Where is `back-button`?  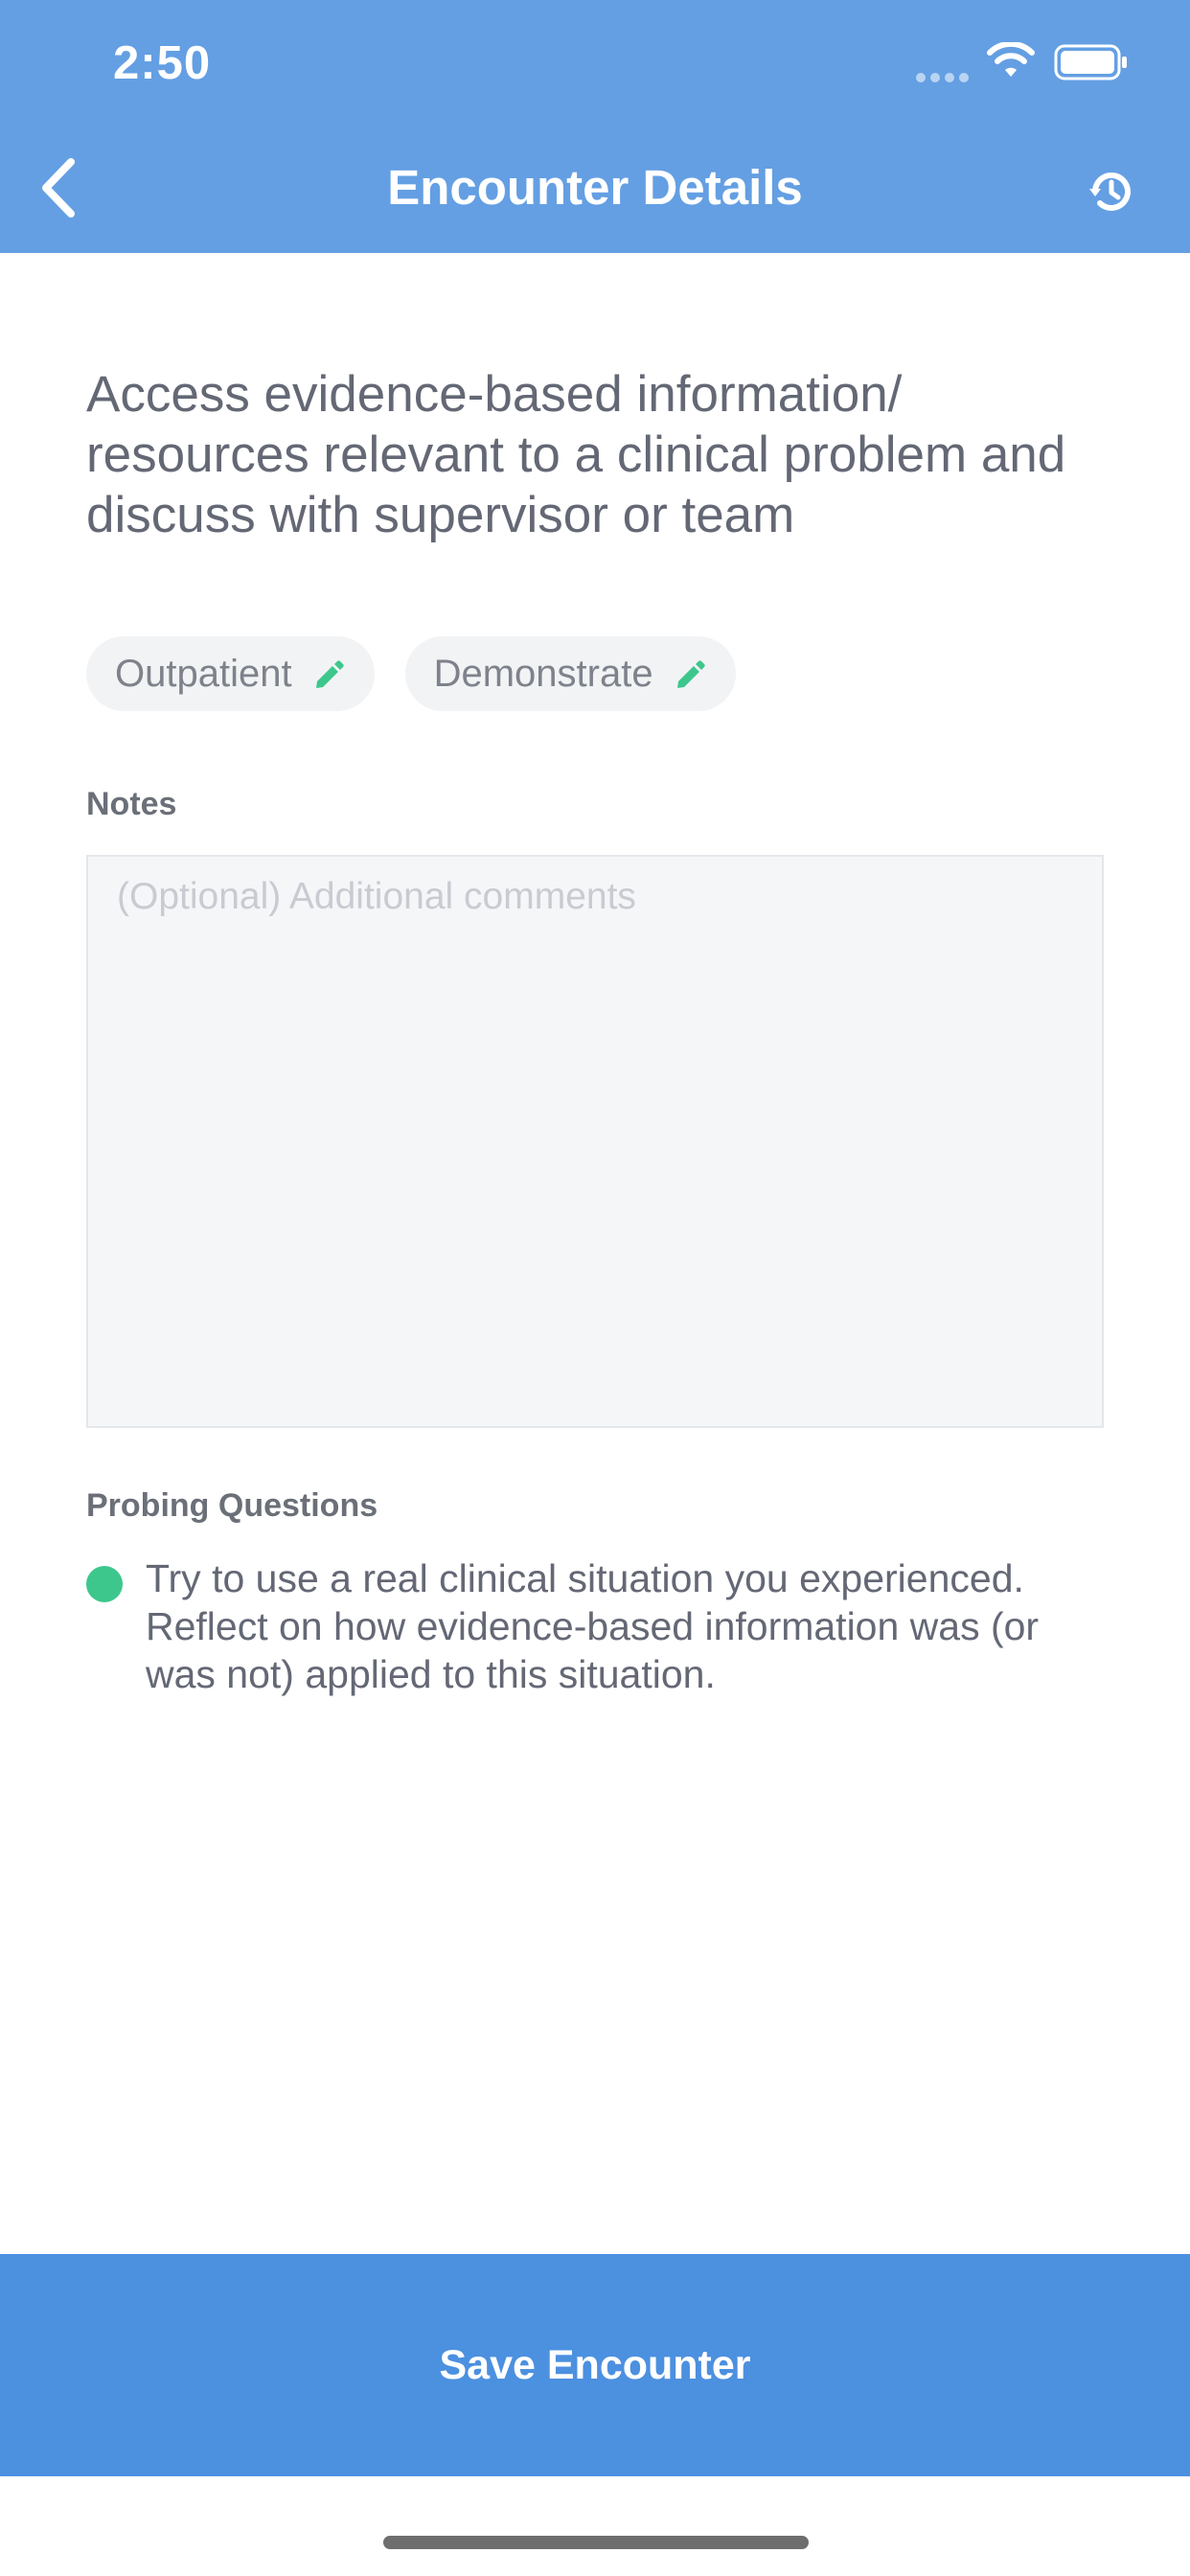
back-button is located at coordinates (58, 187).